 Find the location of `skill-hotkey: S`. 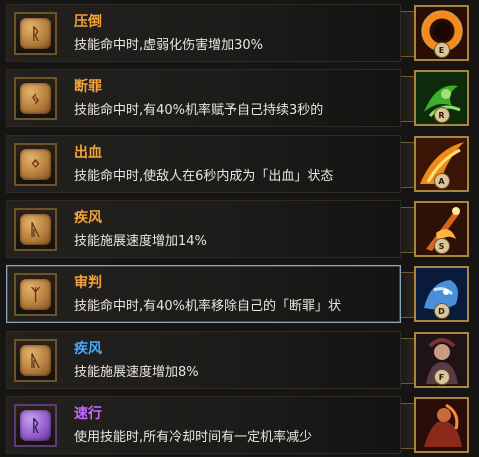

skill-hotkey: S is located at coordinates (441, 246).